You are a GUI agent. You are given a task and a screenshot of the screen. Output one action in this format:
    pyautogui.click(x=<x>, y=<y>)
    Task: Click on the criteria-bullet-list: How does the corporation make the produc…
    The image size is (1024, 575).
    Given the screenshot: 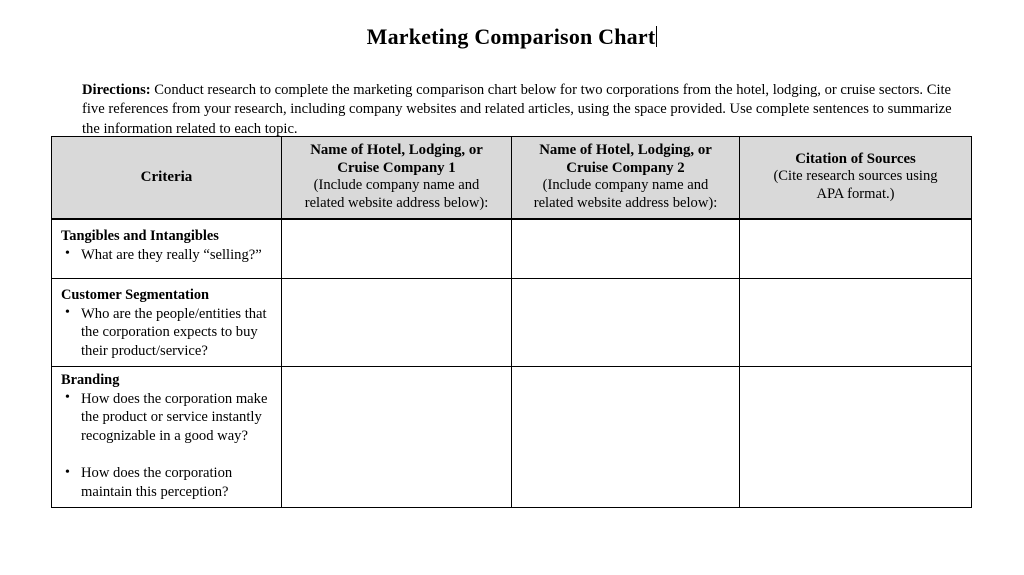 What is the action you would take?
    pyautogui.click(x=168, y=445)
    